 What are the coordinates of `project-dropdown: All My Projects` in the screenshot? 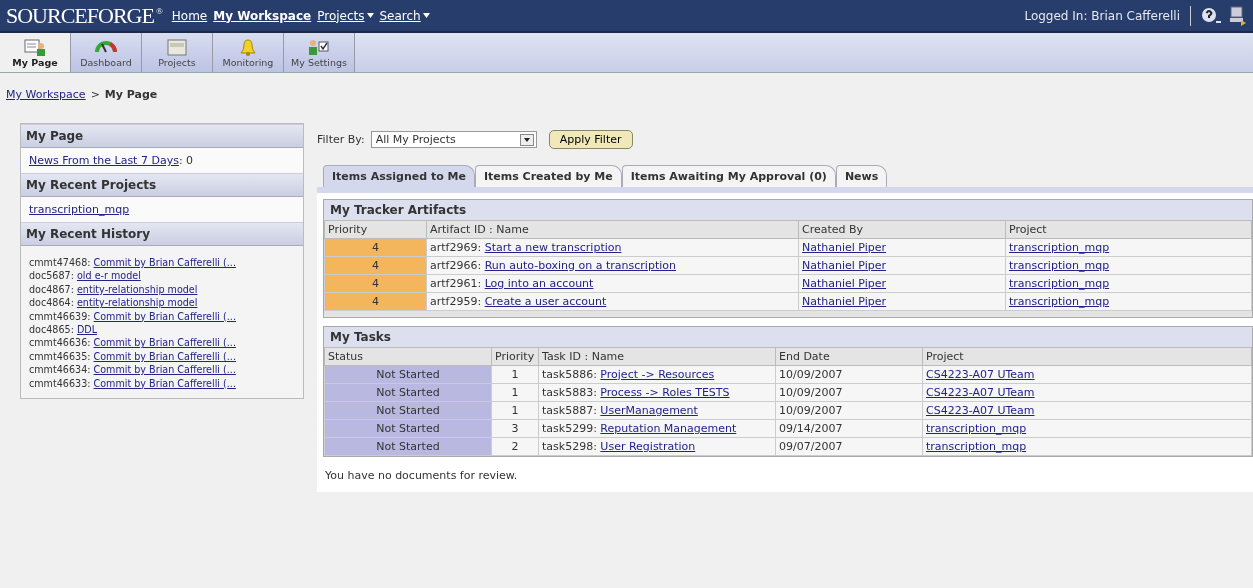 It's located at (453, 139).